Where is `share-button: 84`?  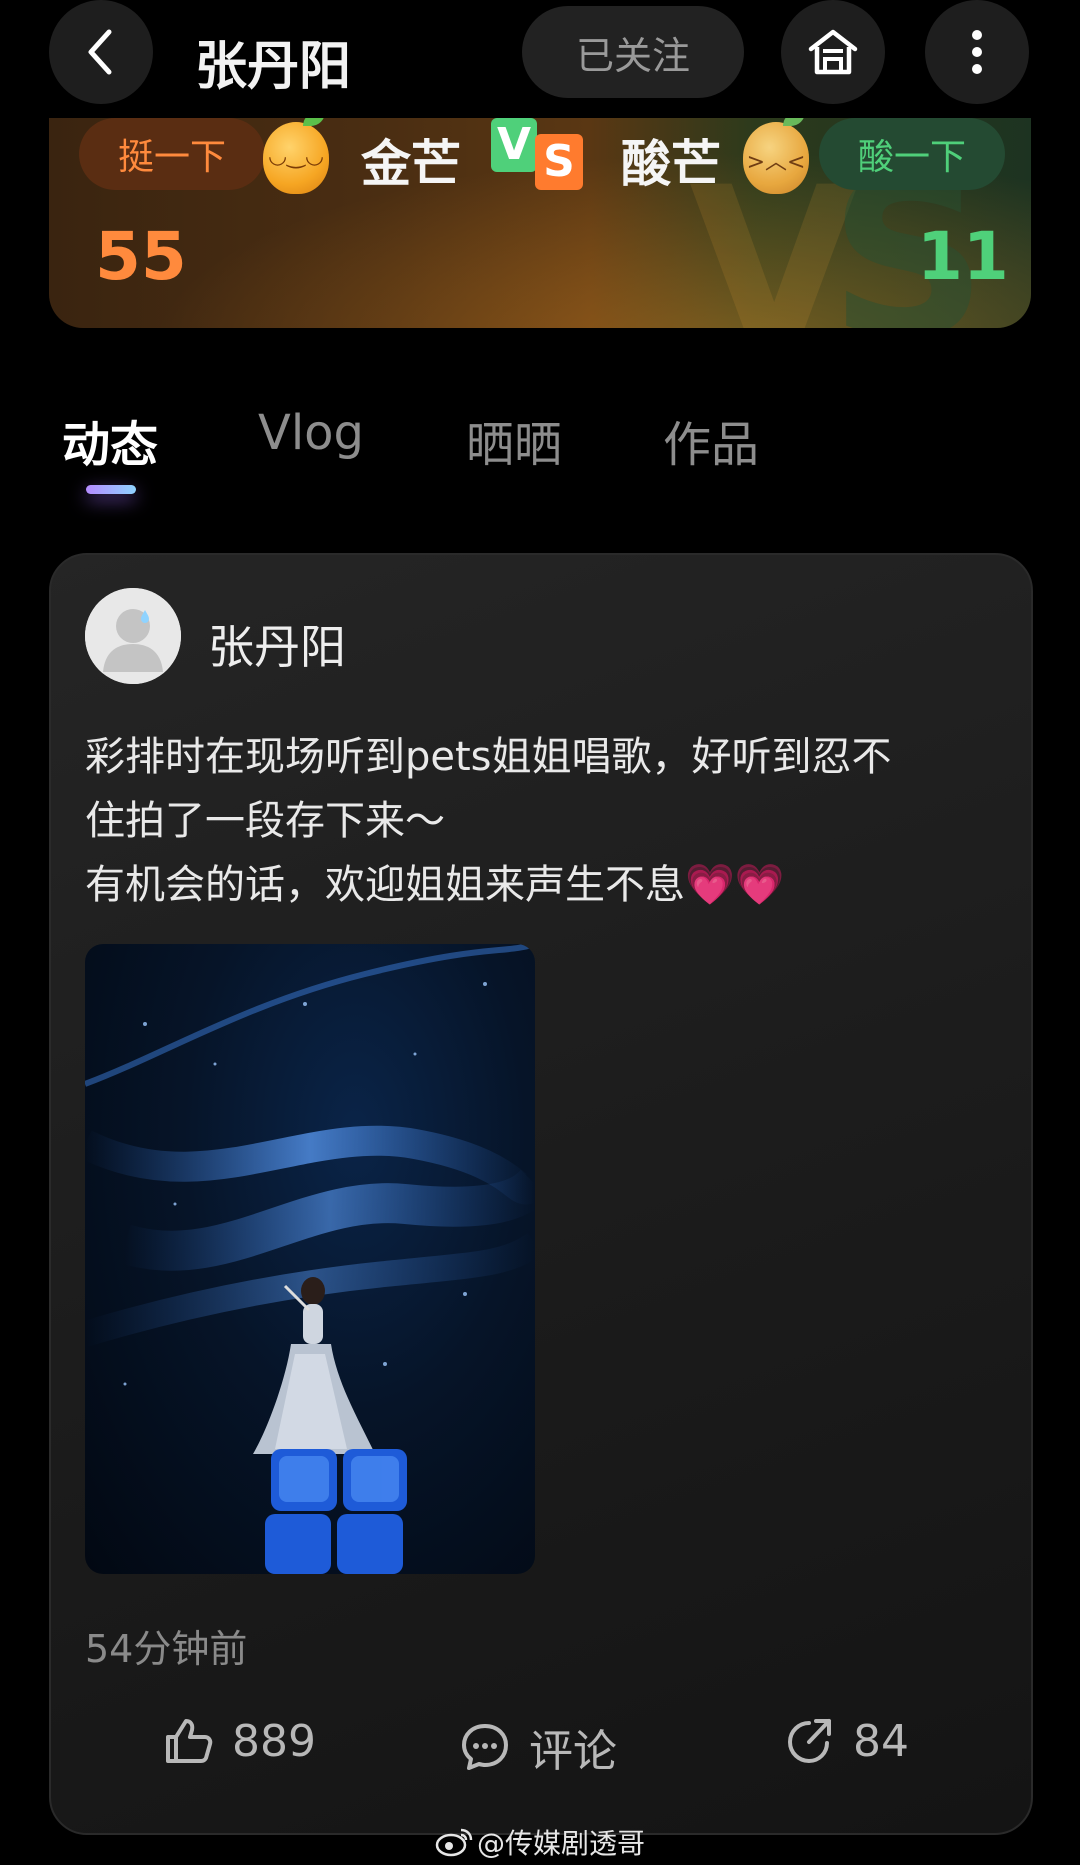 share-button: 84 is located at coordinates (846, 1741).